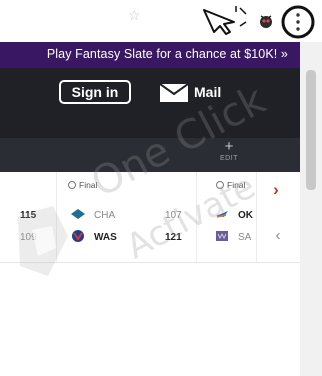 This screenshot has height=376, width=322. I want to click on score-away: 115, so click(28, 215).